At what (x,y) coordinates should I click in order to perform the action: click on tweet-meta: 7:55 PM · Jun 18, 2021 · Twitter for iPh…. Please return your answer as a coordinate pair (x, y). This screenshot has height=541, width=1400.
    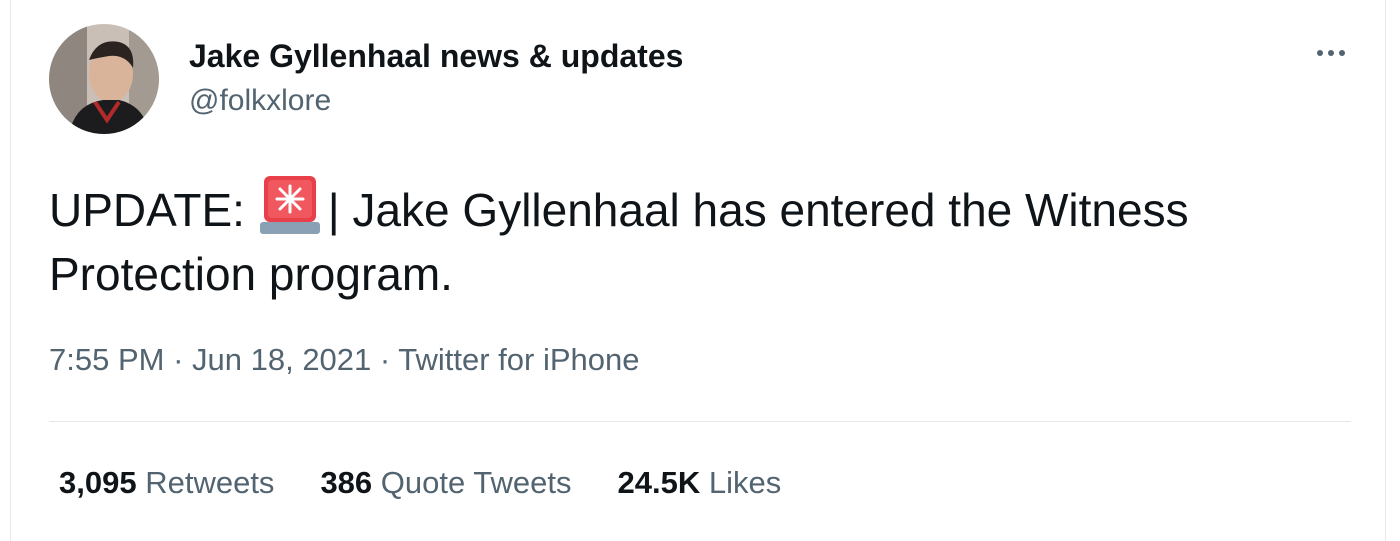
    Looking at the image, I should click on (344, 360).